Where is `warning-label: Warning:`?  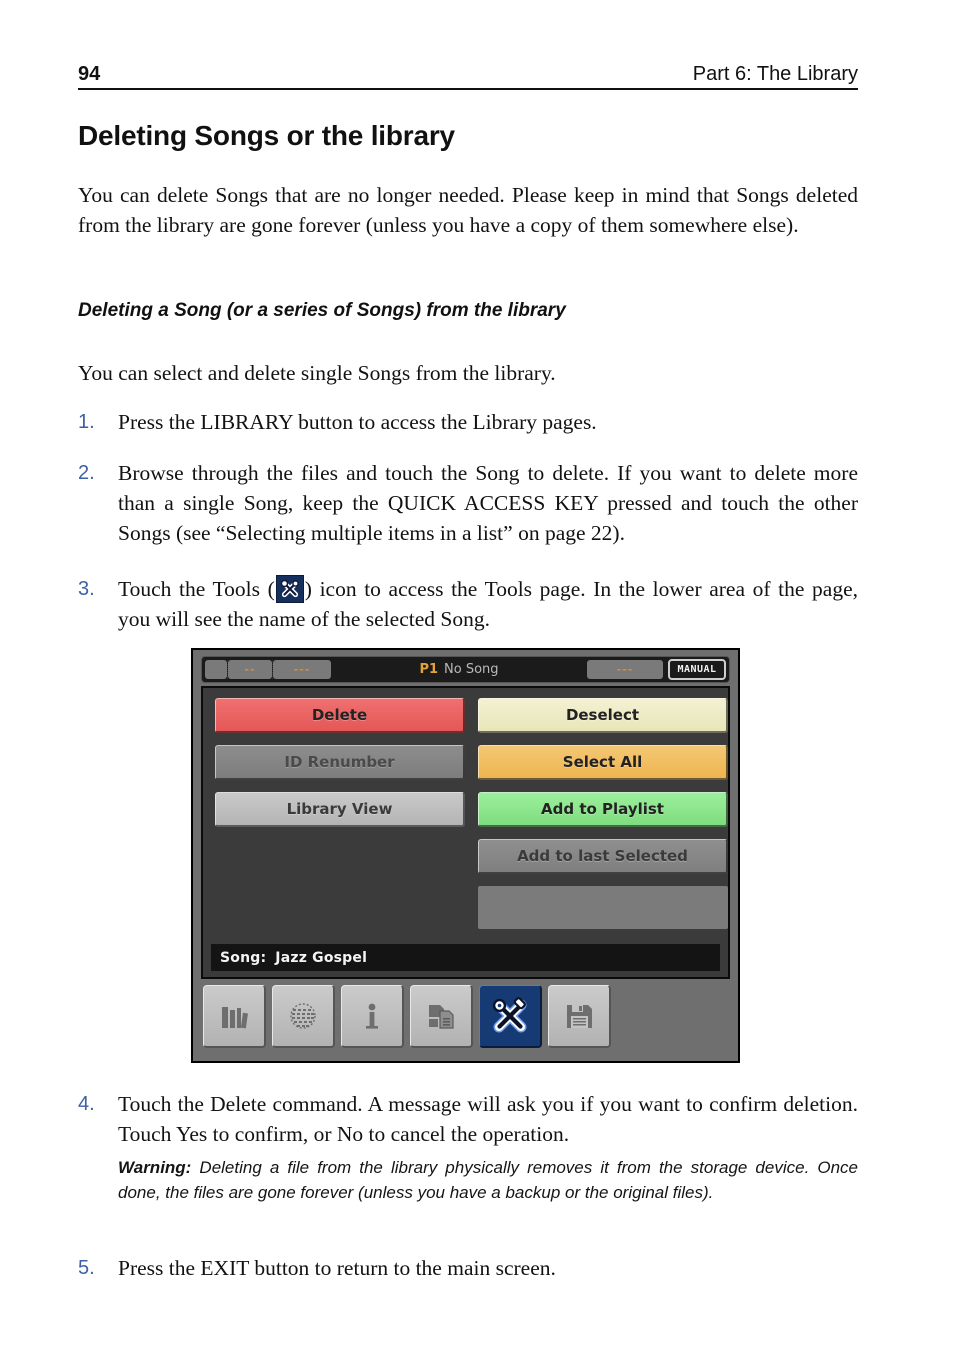 warning-label: Warning: is located at coordinates (155, 1167).